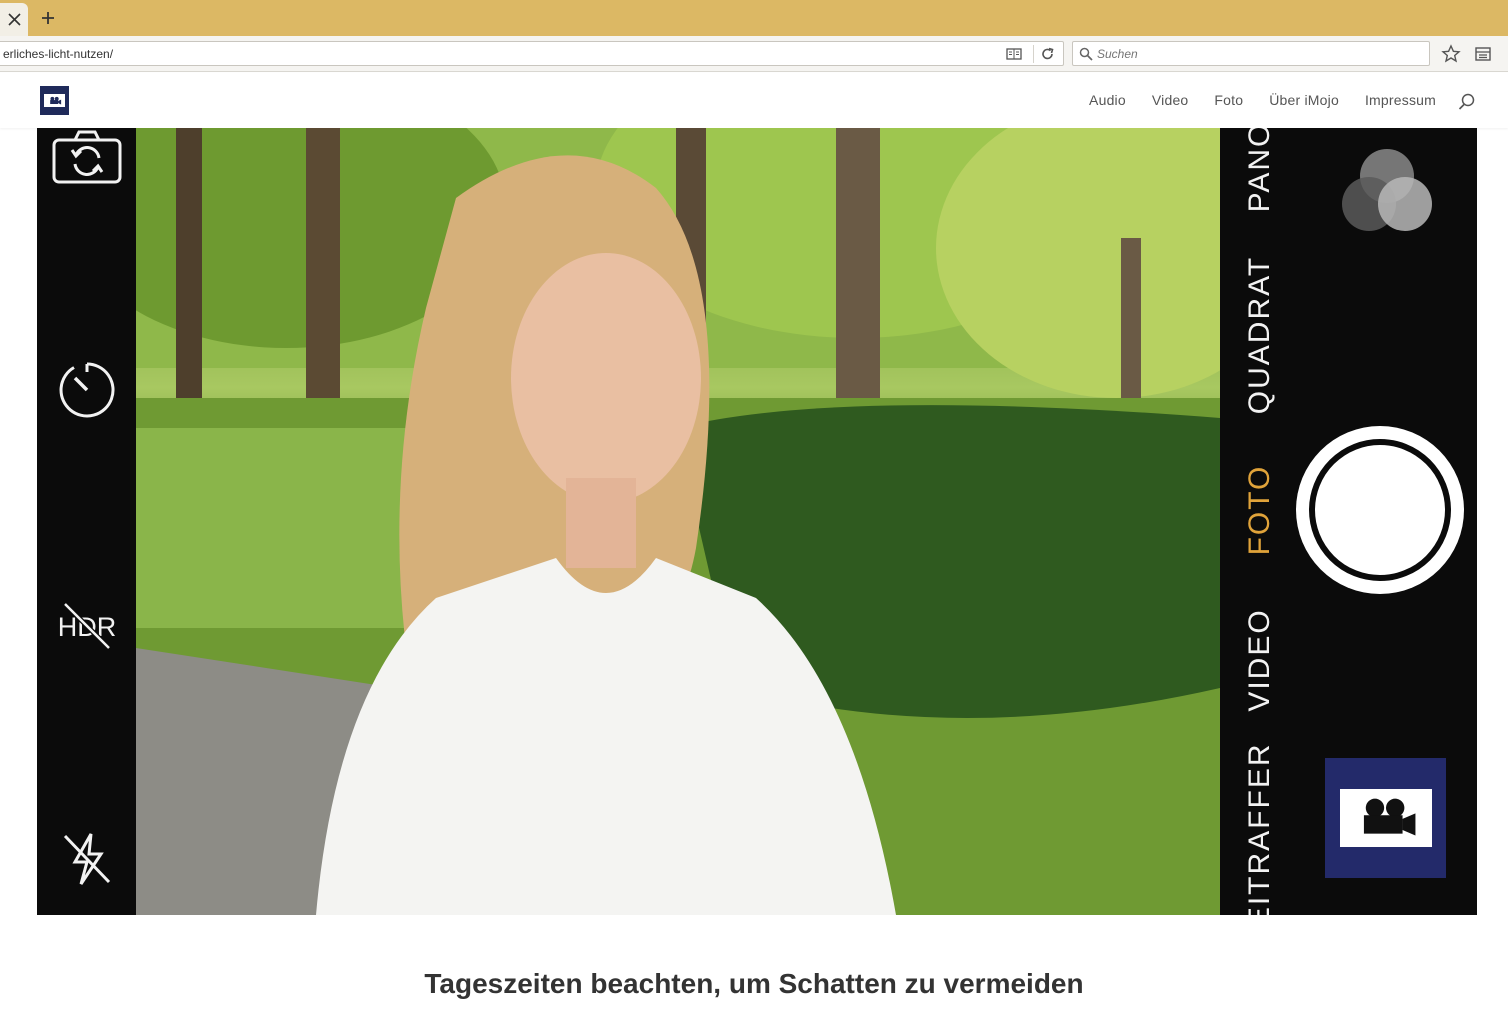 The width and height of the screenshot is (1508, 1030). Describe the element at coordinates (1257, 54) in the screenshot. I see `search-input` at that location.